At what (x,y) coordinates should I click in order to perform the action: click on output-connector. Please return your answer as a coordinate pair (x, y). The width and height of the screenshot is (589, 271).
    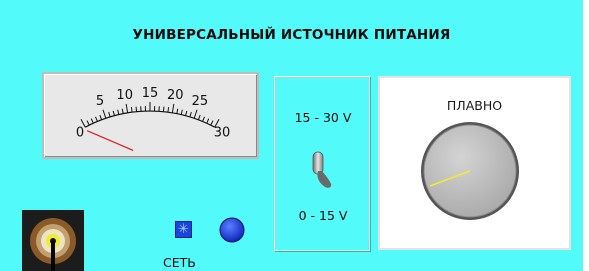
    Looking at the image, I should click on (53, 240).